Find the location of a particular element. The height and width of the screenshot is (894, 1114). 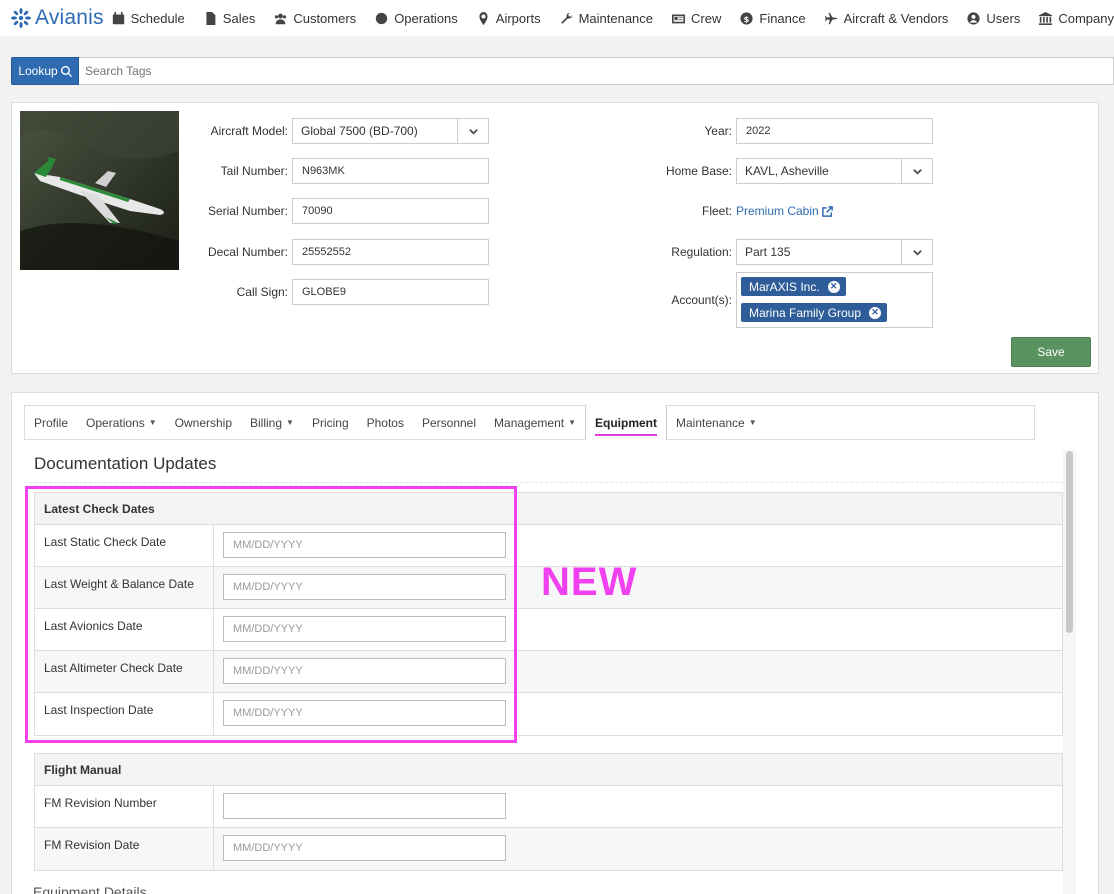

nav-item-crew: Crew is located at coordinates (696, 18).